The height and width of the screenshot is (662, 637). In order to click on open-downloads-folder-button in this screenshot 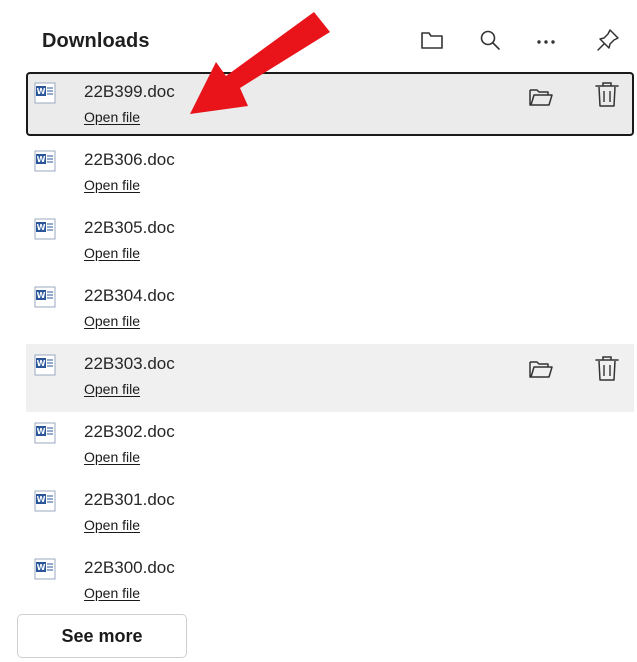, I will do `click(432, 40)`.